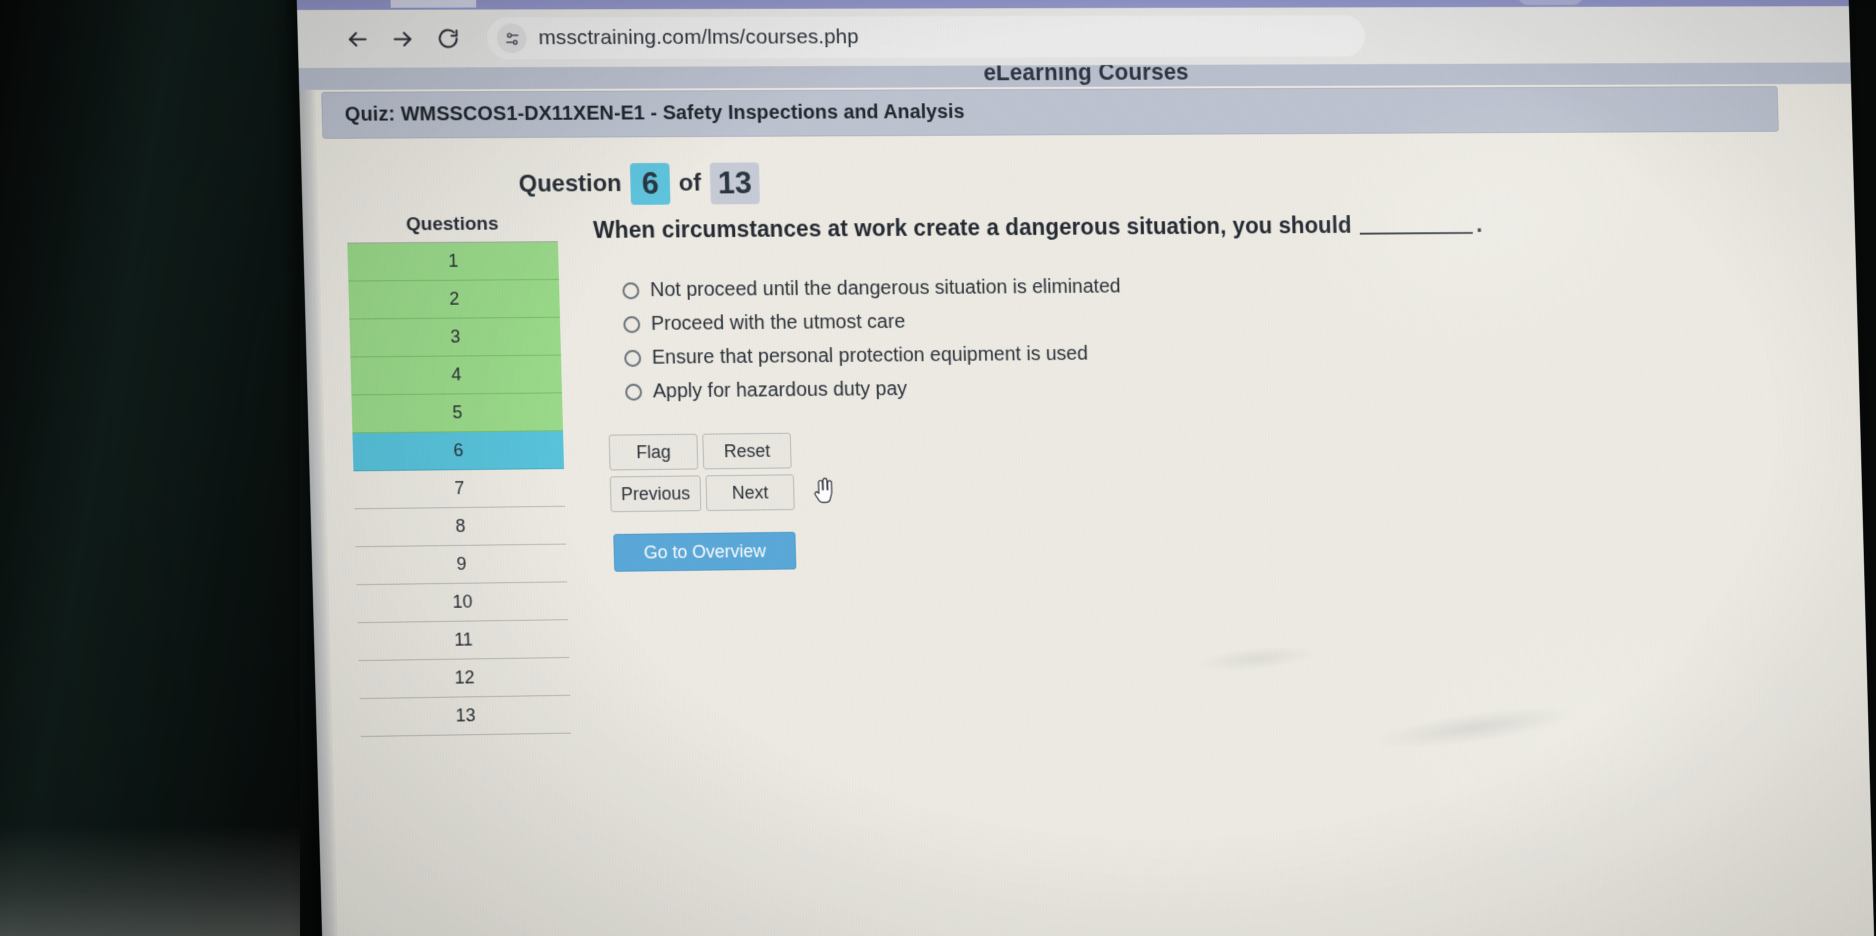 The height and width of the screenshot is (936, 1876). I want to click on answer-blank, so click(1416, 233).